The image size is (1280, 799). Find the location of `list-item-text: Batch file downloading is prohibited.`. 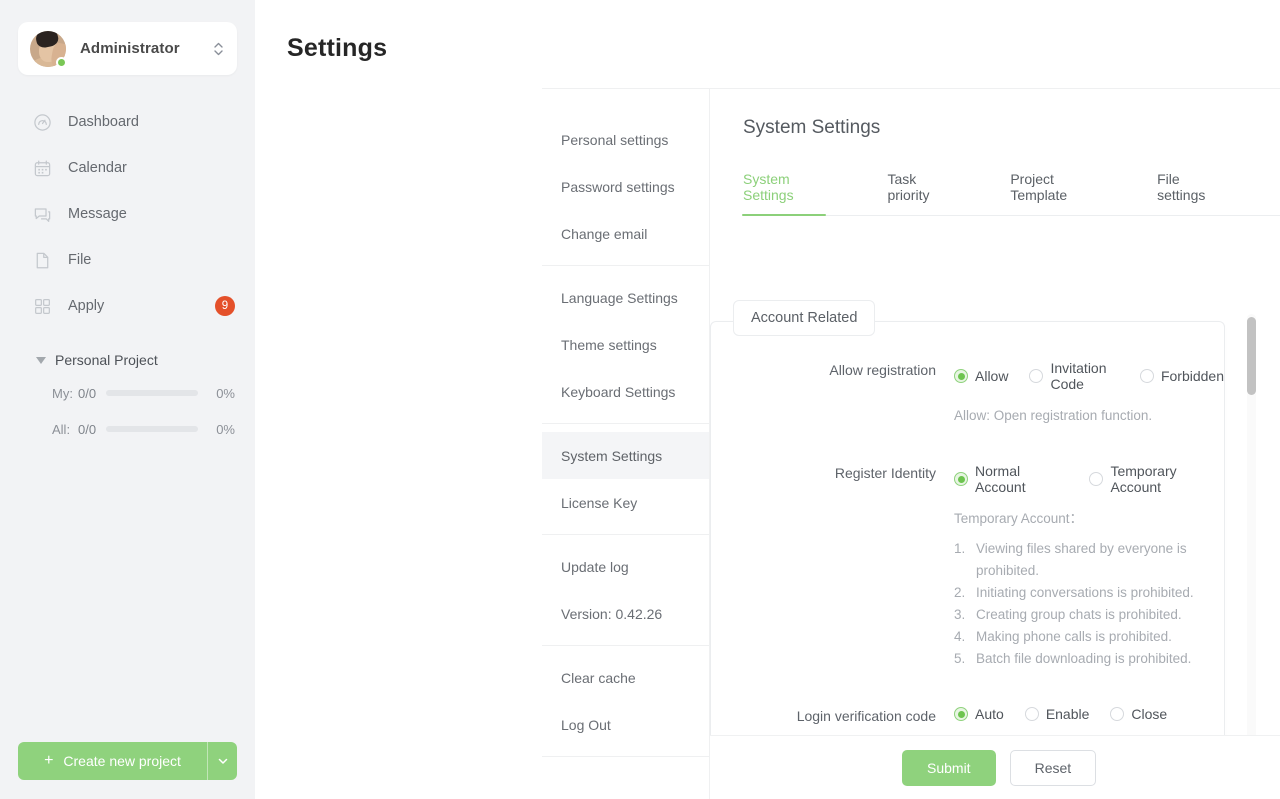

list-item-text: Batch file downloading is prohibited. is located at coordinates (1084, 658).